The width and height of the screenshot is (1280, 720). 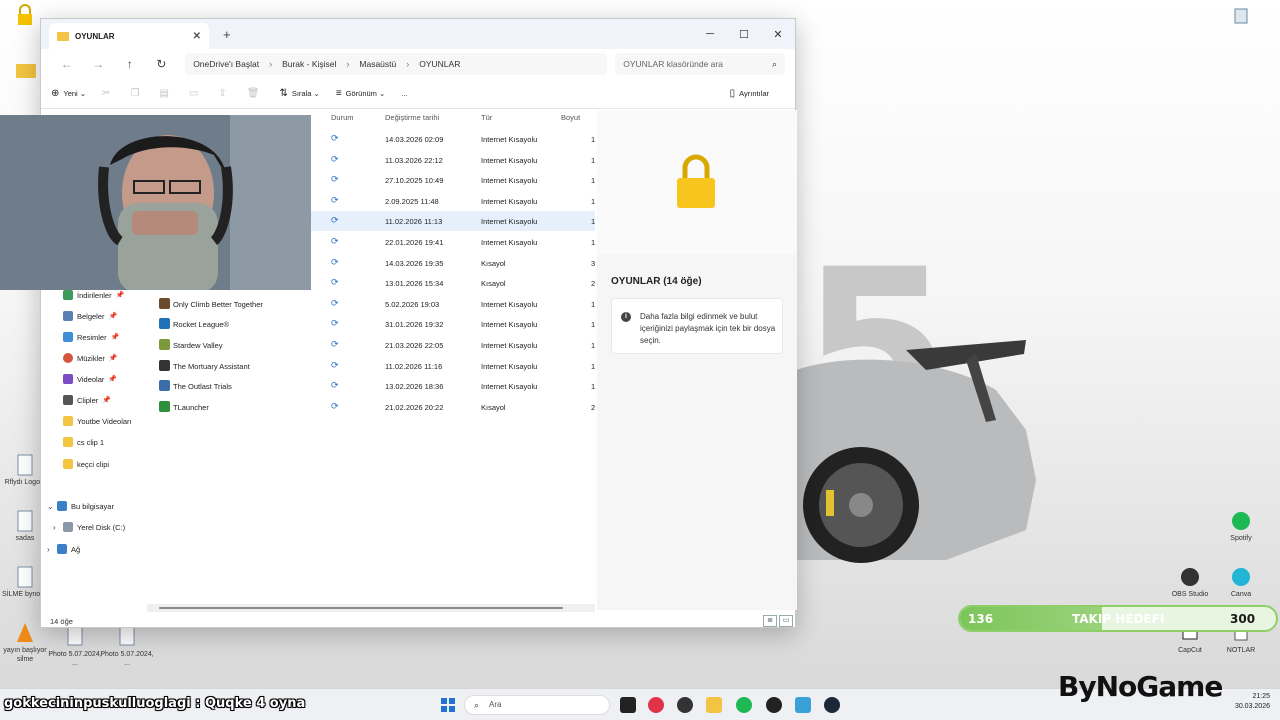 What do you see at coordinates (127, 636) in the screenshot?
I see `image-file-icon` at bounding box center [127, 636].